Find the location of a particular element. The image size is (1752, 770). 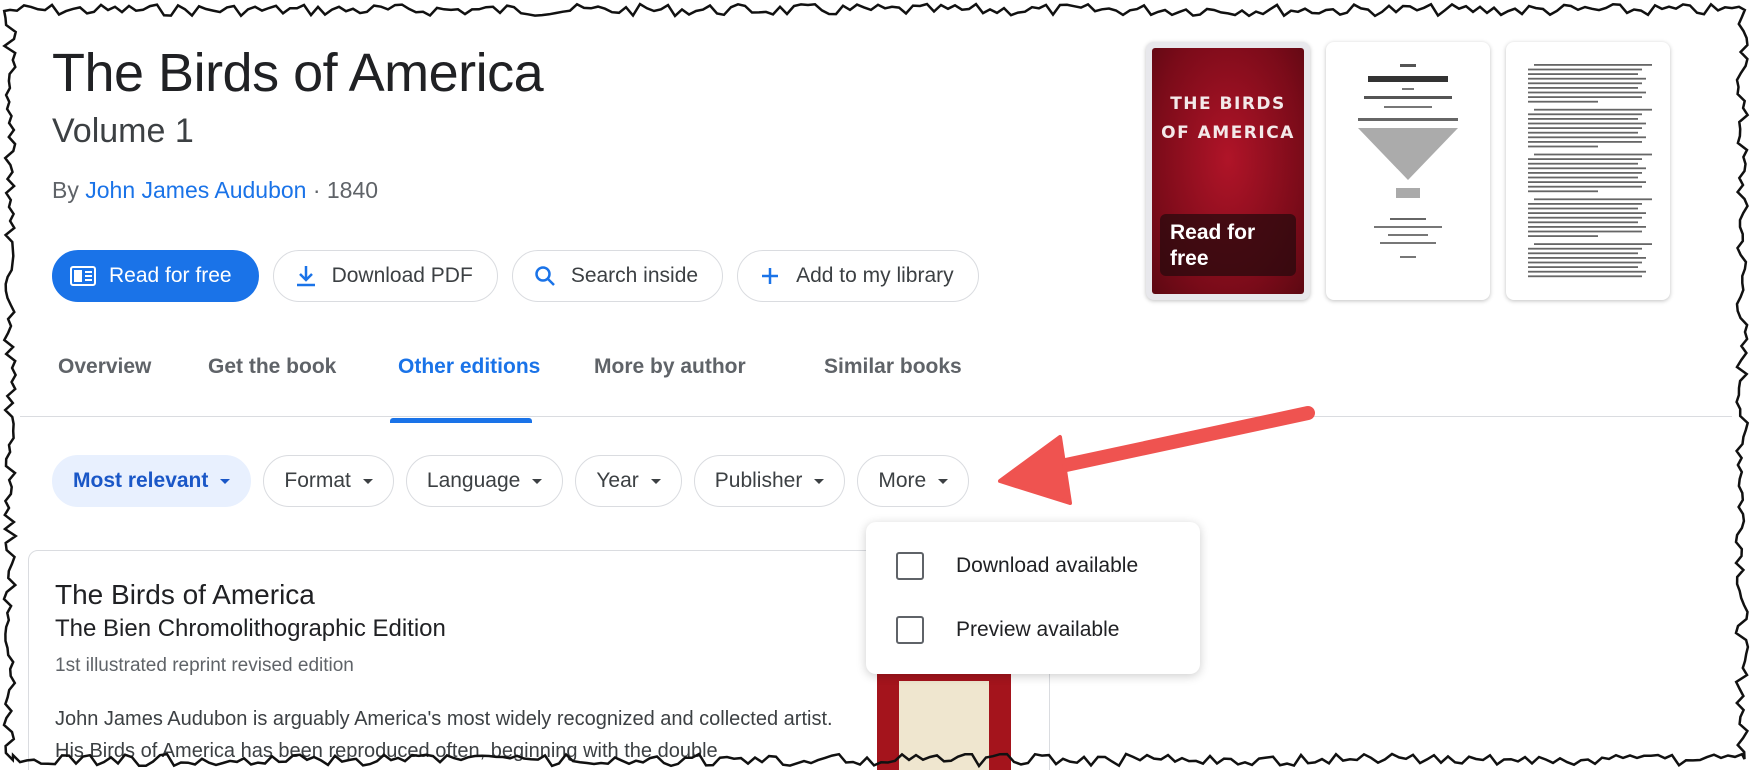

preview-thumbnails: THE BIRDS OF AMERICA Read for free is located at coordinates (1408, 171).